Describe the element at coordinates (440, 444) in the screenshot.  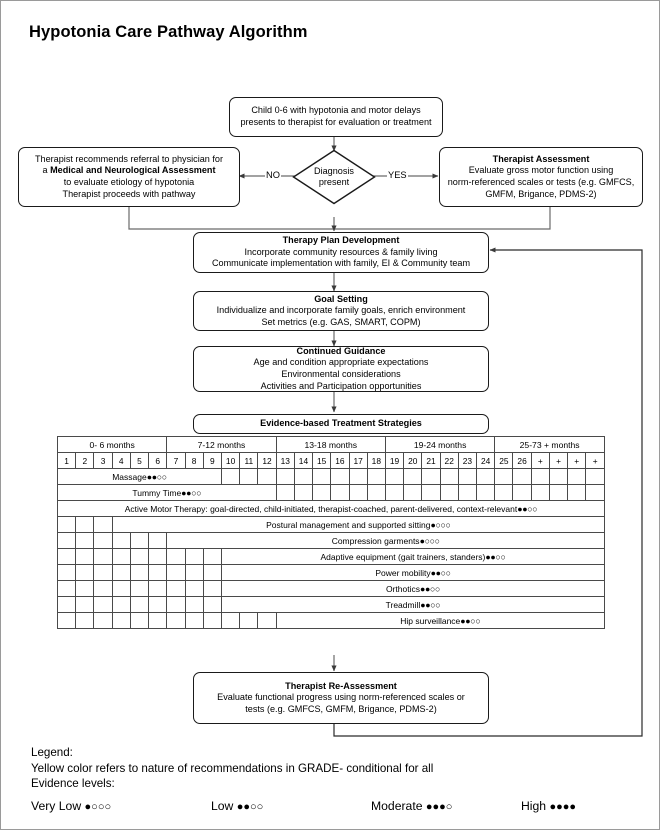
I see `age-group-header: 19-24 months` at that location.